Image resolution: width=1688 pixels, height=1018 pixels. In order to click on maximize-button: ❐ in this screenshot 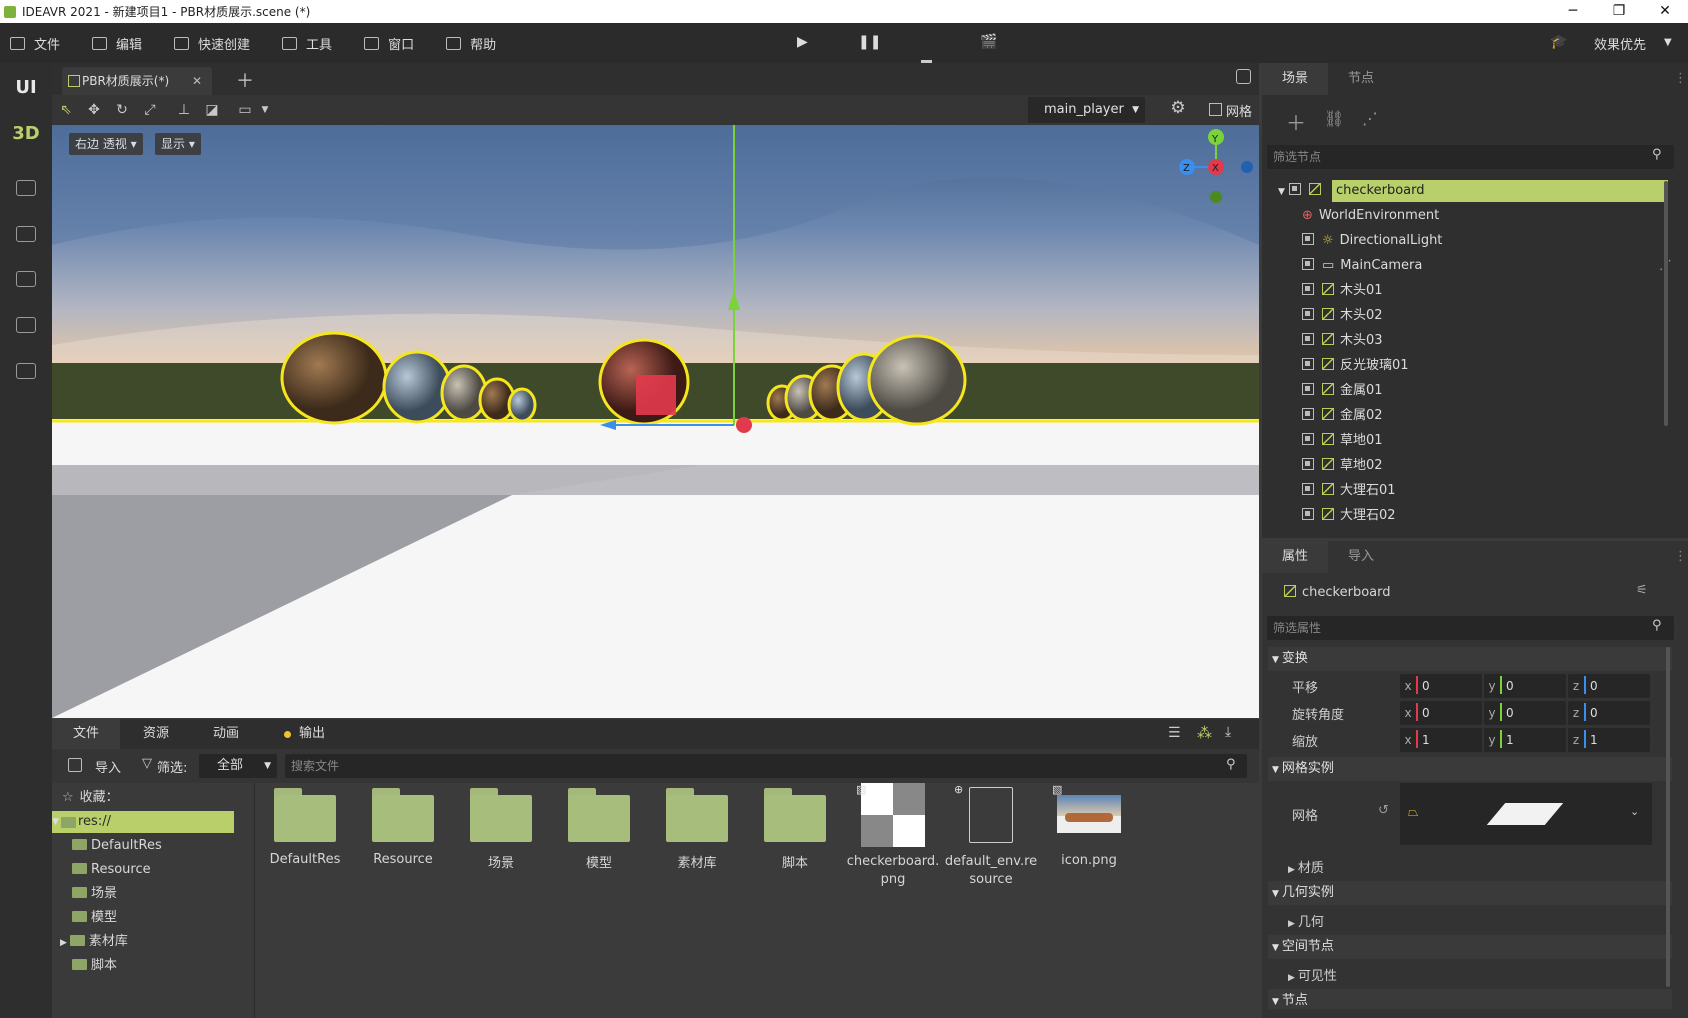, I will do `click(1619, 11)`.